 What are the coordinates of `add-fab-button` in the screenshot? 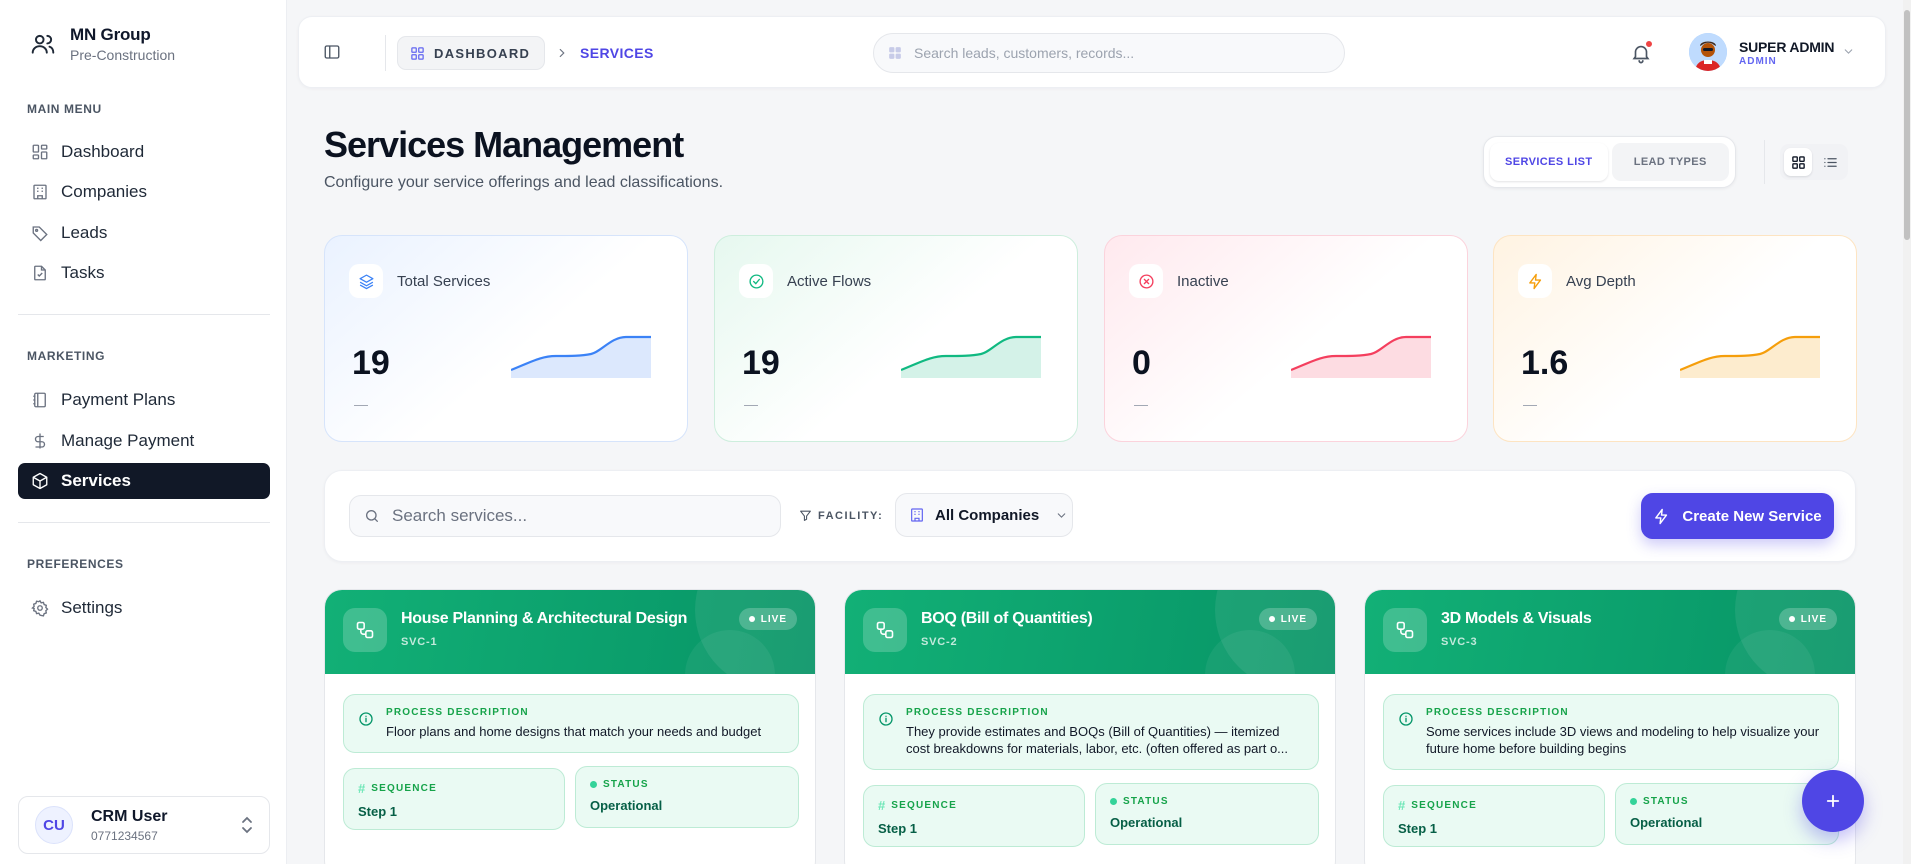 It's located at (1833, 801).